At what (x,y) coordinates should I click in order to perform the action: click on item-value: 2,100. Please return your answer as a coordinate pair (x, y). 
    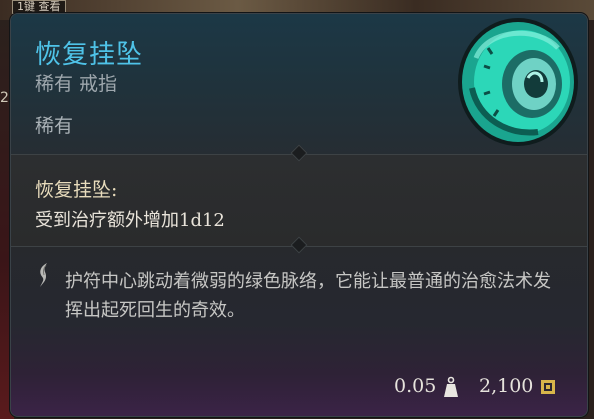
    Looking at the image, I should click on (506, 386).